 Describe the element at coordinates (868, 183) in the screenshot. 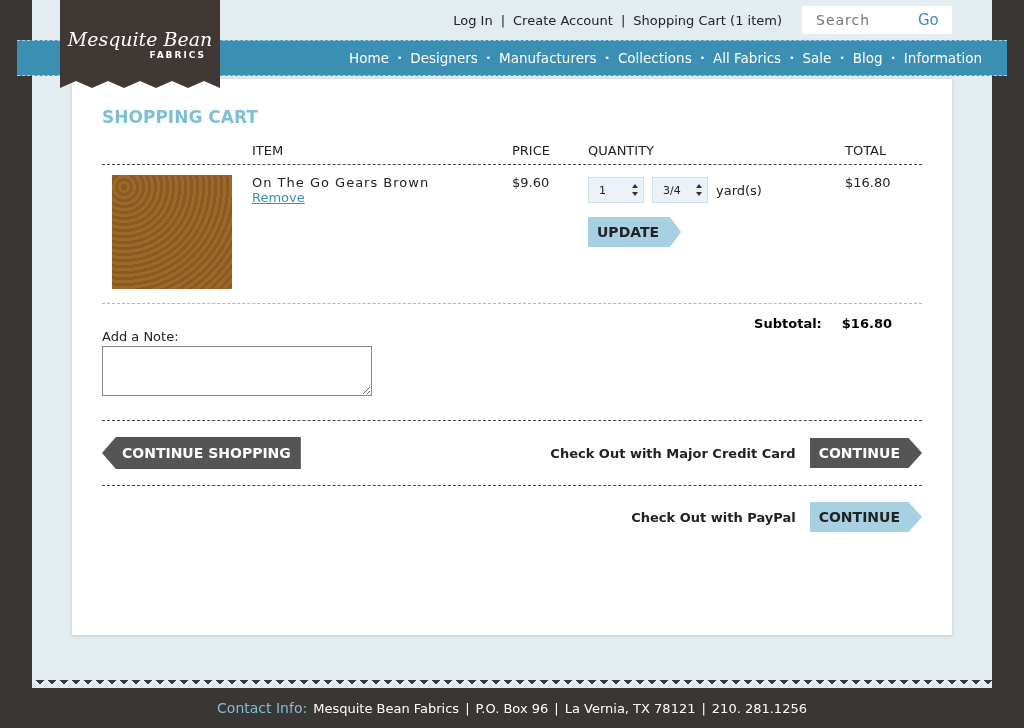

I see `total-text: $16.80` at that location.